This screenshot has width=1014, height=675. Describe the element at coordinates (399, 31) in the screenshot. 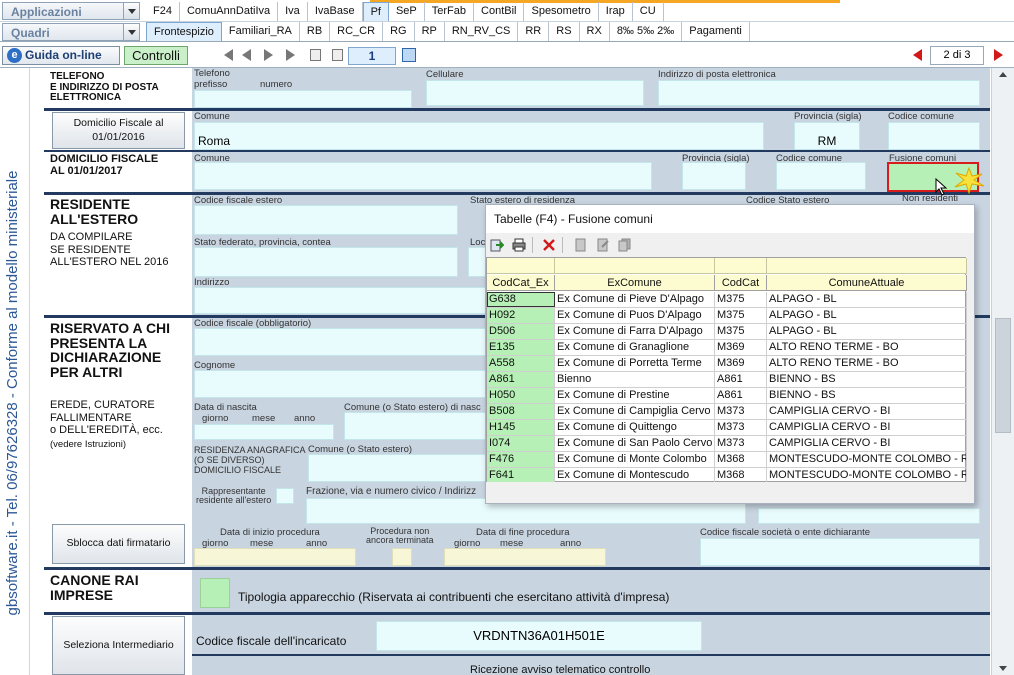

I see `quadro-tab-4: RG` at that location.